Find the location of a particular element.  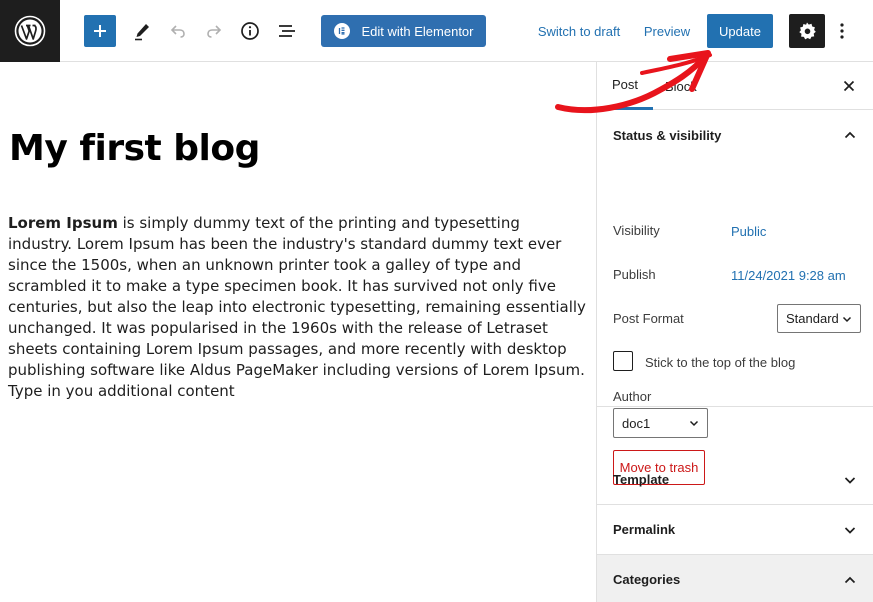

list-view-button is located at coordinates (286, 31).